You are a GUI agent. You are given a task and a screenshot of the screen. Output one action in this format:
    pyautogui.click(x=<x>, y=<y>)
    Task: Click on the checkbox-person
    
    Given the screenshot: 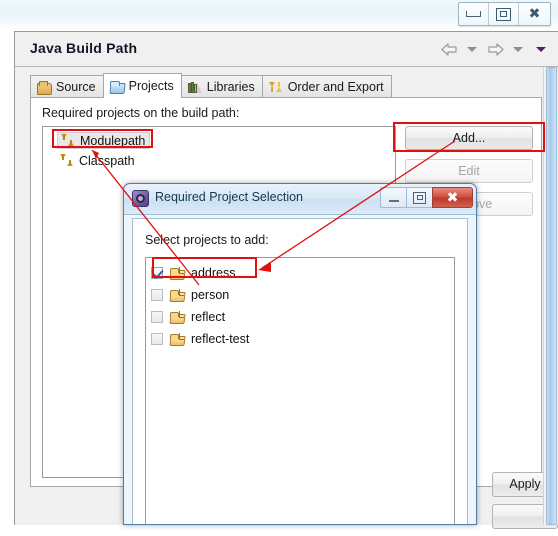 What is the action you would take?
    pyautogui.click(x=157, y=295)
    